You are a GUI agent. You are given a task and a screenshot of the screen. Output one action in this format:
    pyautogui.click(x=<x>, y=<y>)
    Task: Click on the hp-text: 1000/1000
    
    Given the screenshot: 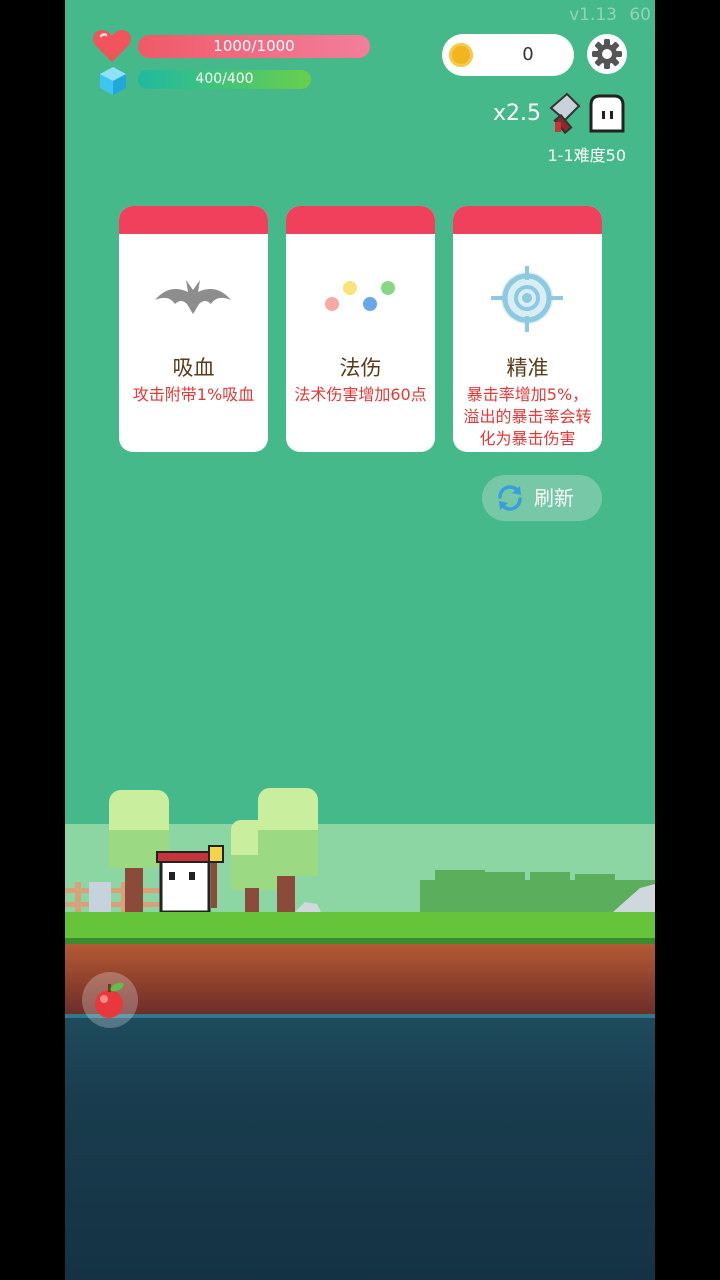 What is the action you would take?
    pyautogui.click(x=254, y=46)
    